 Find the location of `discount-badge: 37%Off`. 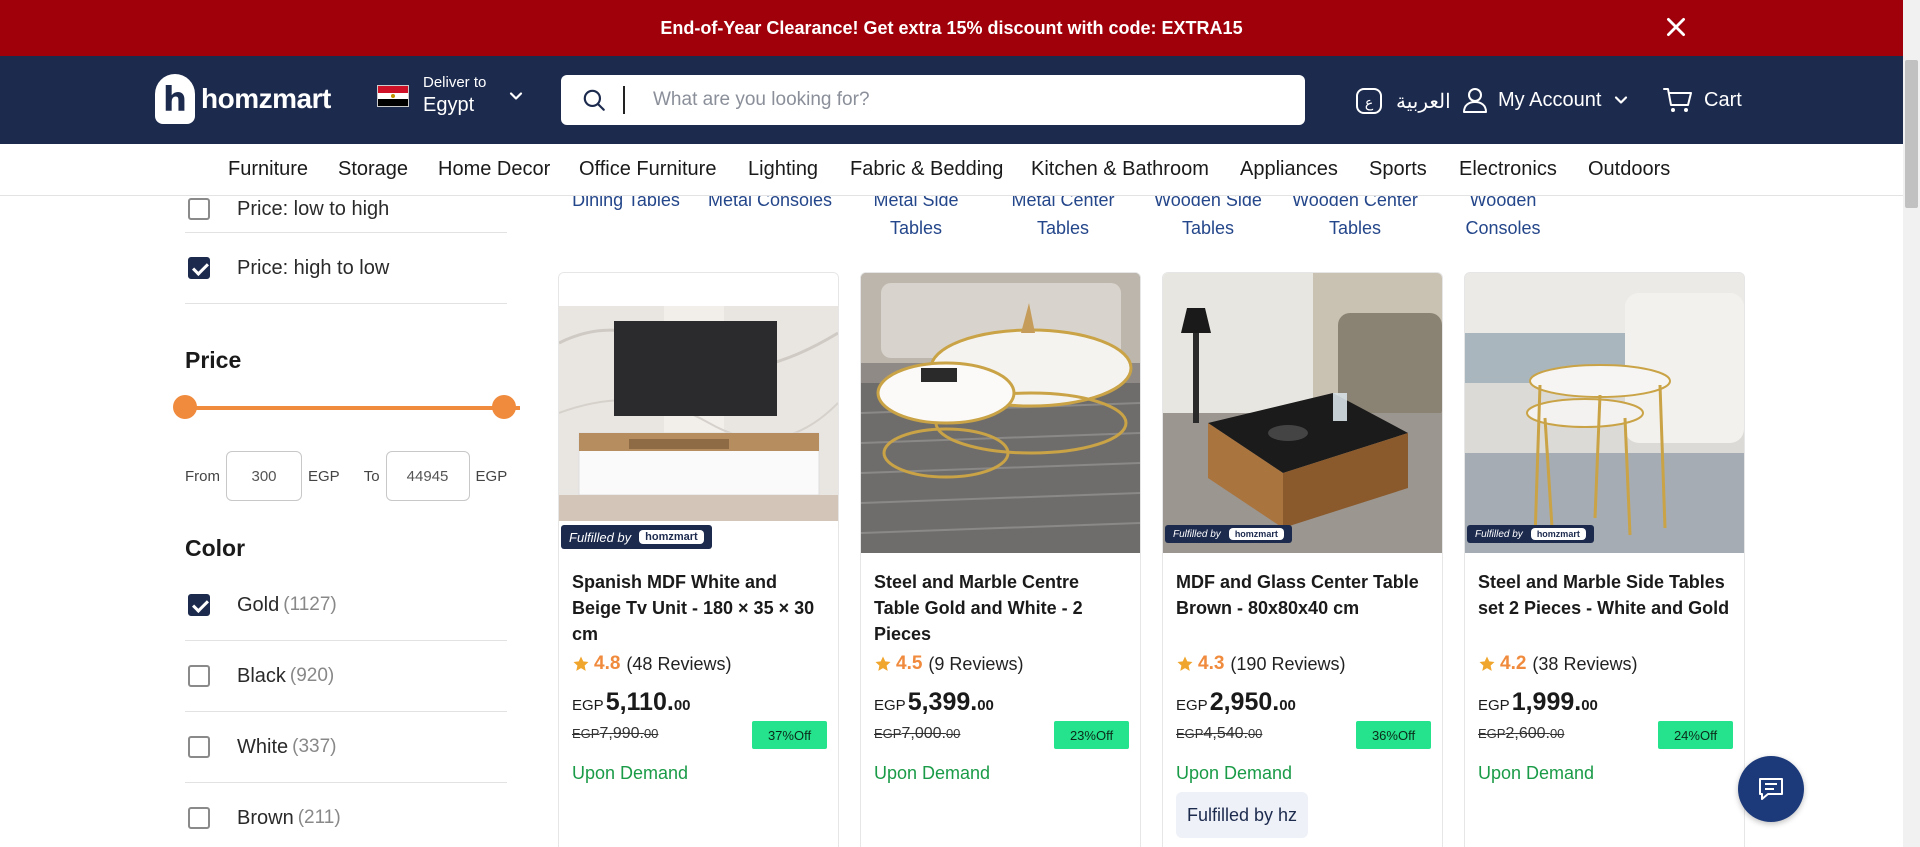

discount-badge: 37%Off is located at coordinates (789, 735).